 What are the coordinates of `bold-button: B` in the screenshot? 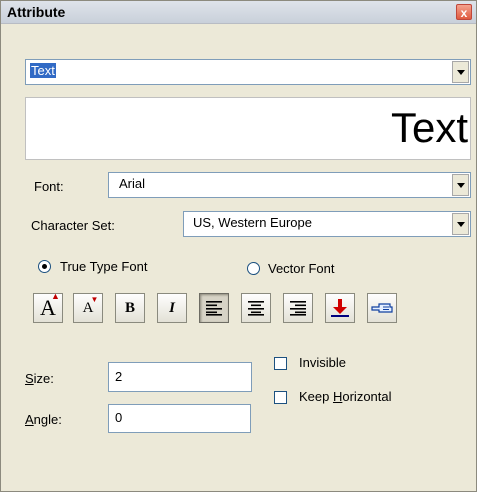 It's located at (130, 308).